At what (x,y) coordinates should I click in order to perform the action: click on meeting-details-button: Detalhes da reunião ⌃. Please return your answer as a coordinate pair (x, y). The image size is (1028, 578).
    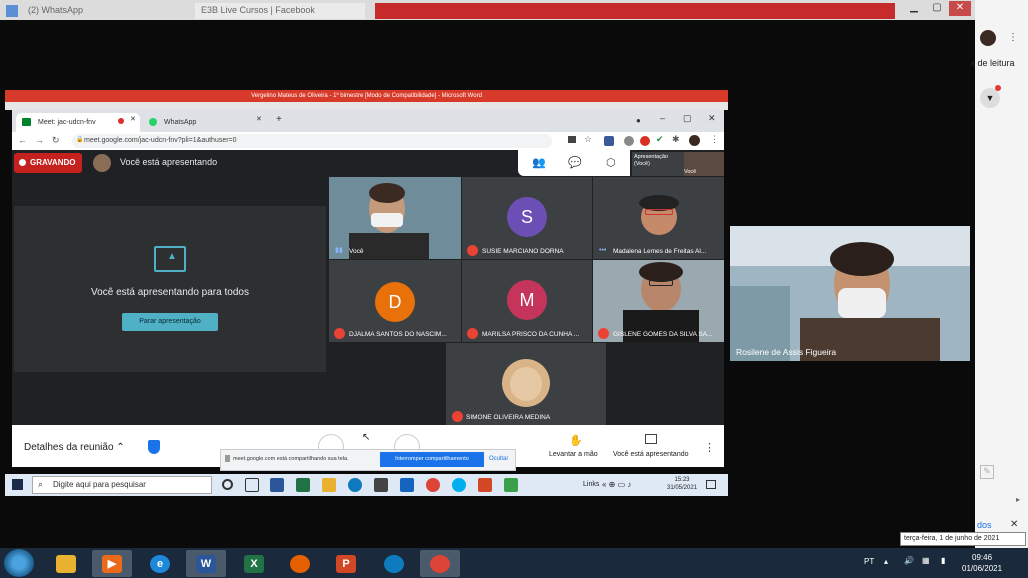
    Looking at the image, I should click on (74, 447).